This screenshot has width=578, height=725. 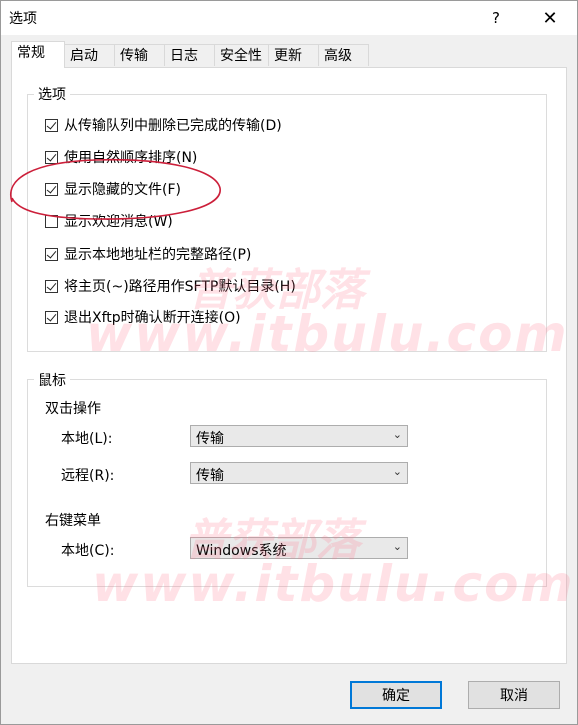 I want to click on title-bar: 选项 ? ✕, so click(x=289, y=18).